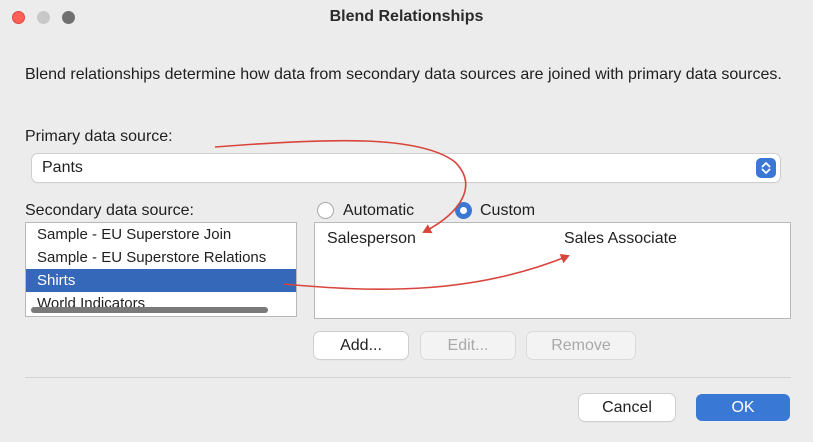 The image size is (813, 442). I want to click on list-item-selected: Shirts, so click(161, 280).